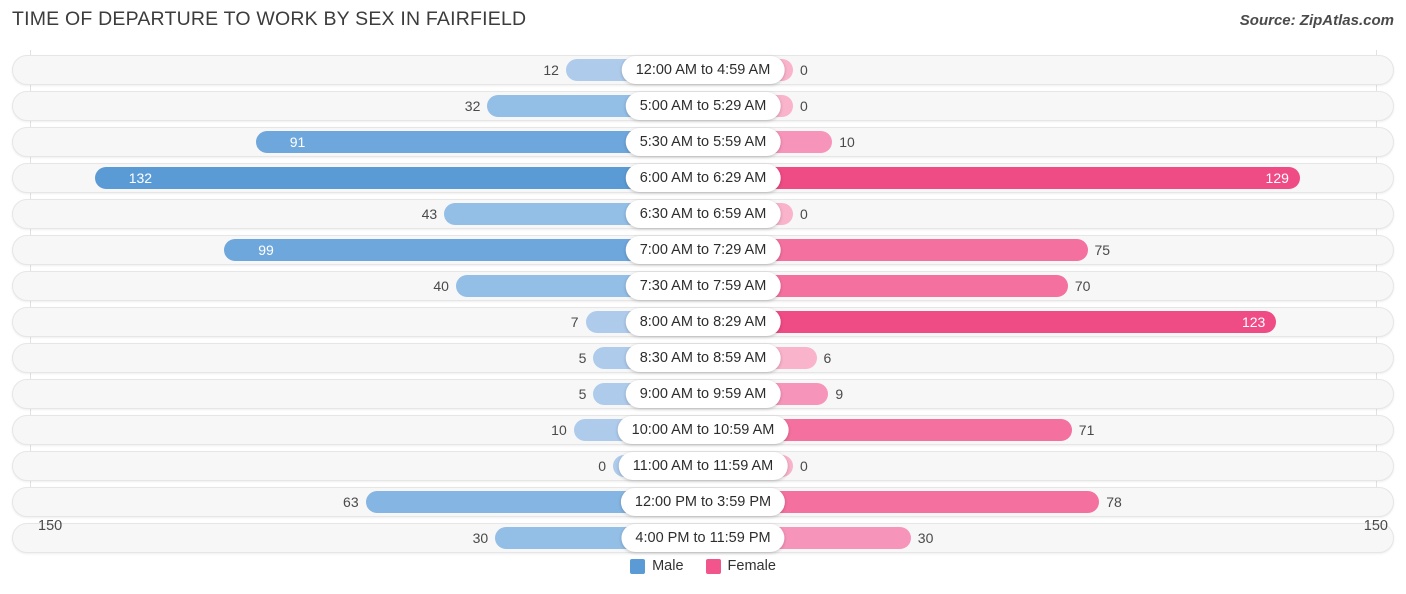 This screenshot has width=1406, height=594. I want to click on table-row: 10 71 10:00 AM to 10:59 AM, so click(703, 430).